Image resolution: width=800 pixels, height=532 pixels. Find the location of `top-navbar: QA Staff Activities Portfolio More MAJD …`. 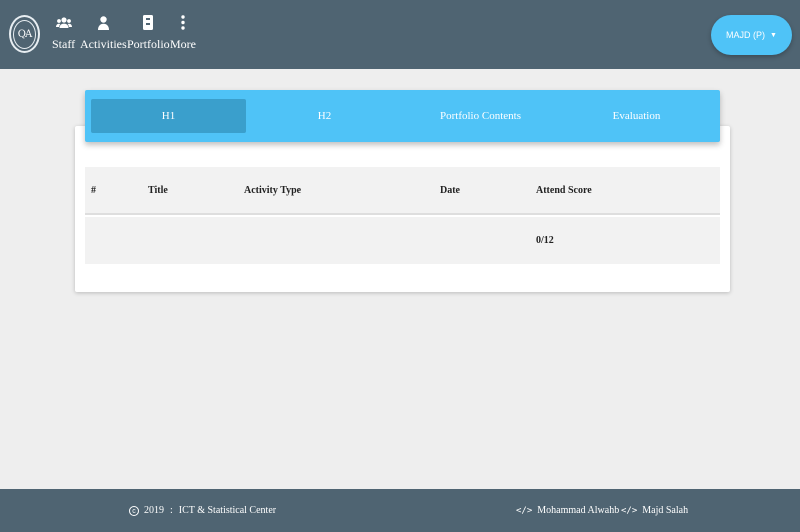

top-navbar: QA Staff Activities Portfolio More MAJD … is located at coordinates (400, 34).